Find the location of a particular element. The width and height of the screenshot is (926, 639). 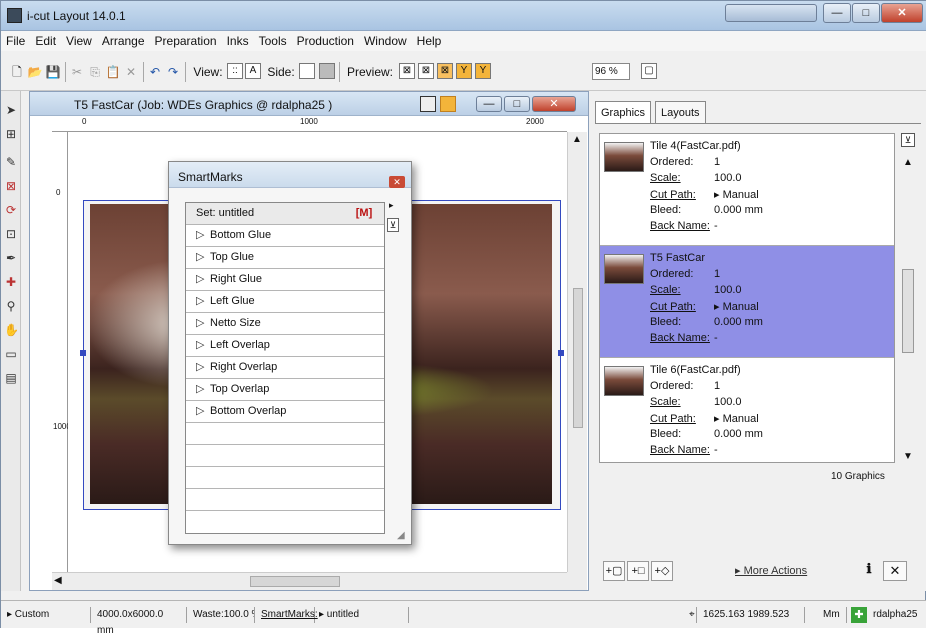

smartmarks-title-bar: SmartMarks ✕ is located at coordinates (290, 175).